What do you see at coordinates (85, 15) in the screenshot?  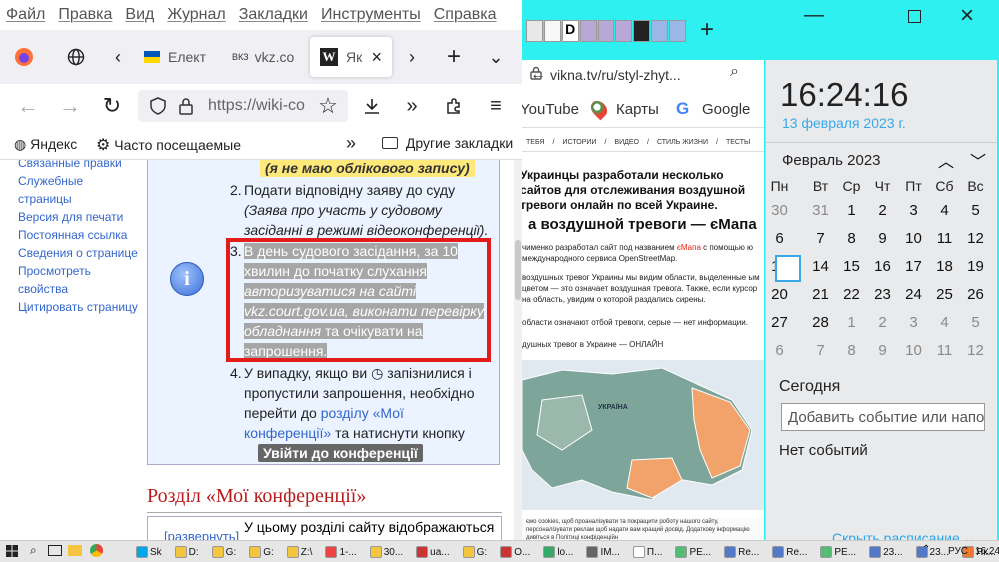 I see `menu-edit: Правка` at bounding box center [85, 15].